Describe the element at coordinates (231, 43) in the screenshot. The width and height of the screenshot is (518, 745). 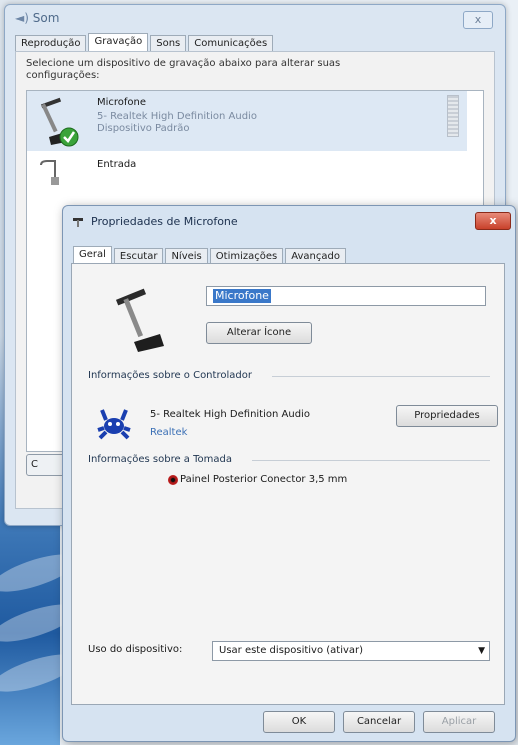
I see `tab-comunicacoes: Comunicações` at that location.